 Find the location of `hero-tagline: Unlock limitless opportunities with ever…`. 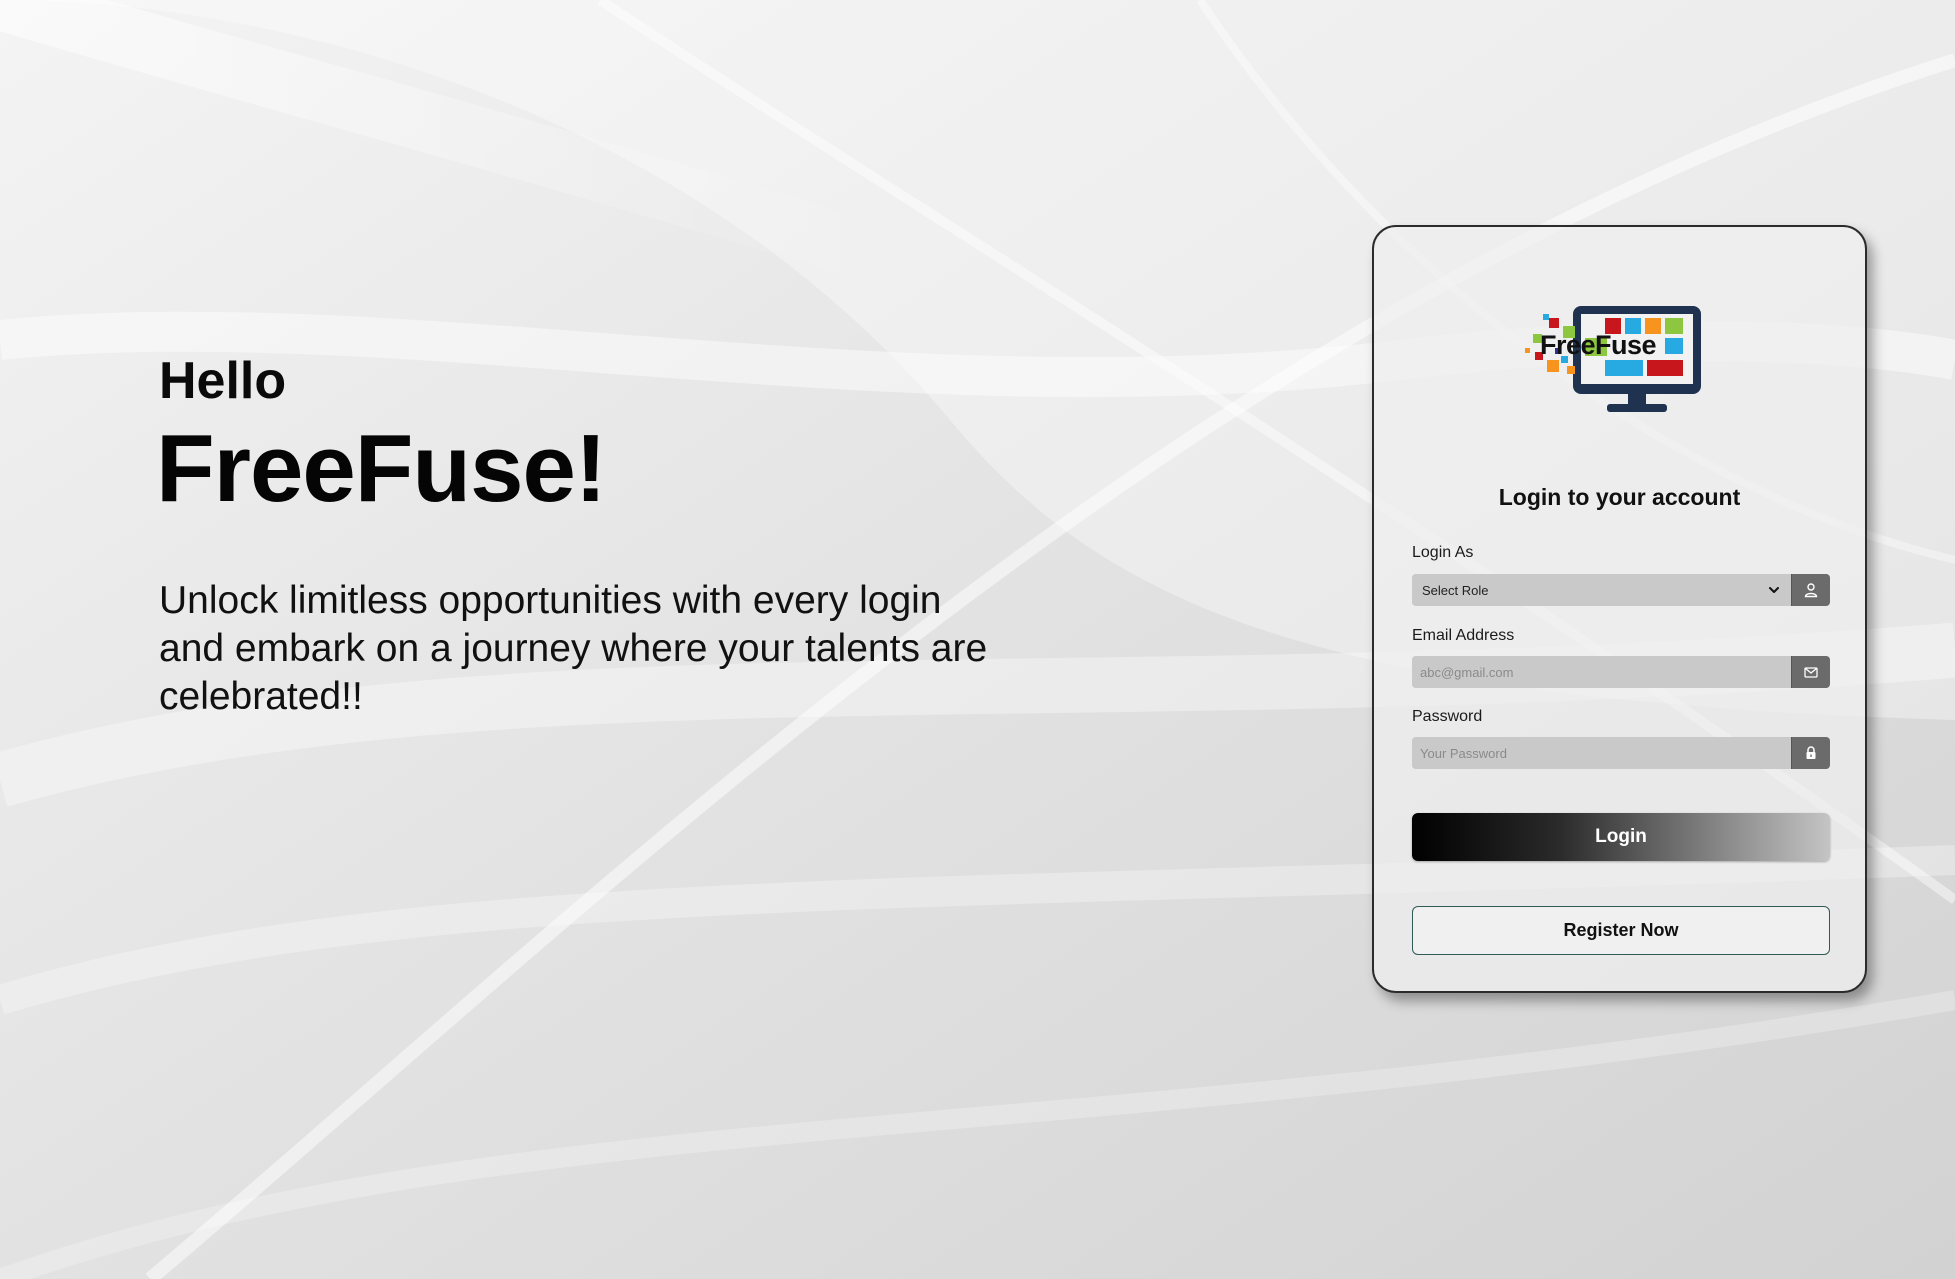

hero-tagline: Unlock limitless opportunities with ever… is located at coordinates (573, 648).